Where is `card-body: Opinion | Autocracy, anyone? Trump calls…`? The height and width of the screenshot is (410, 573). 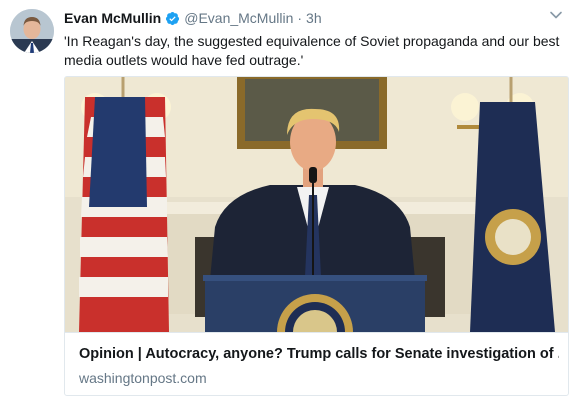
card-body: Opinion | Autocracy, anyone? Trump calls… is located at coordinates (316, 363).